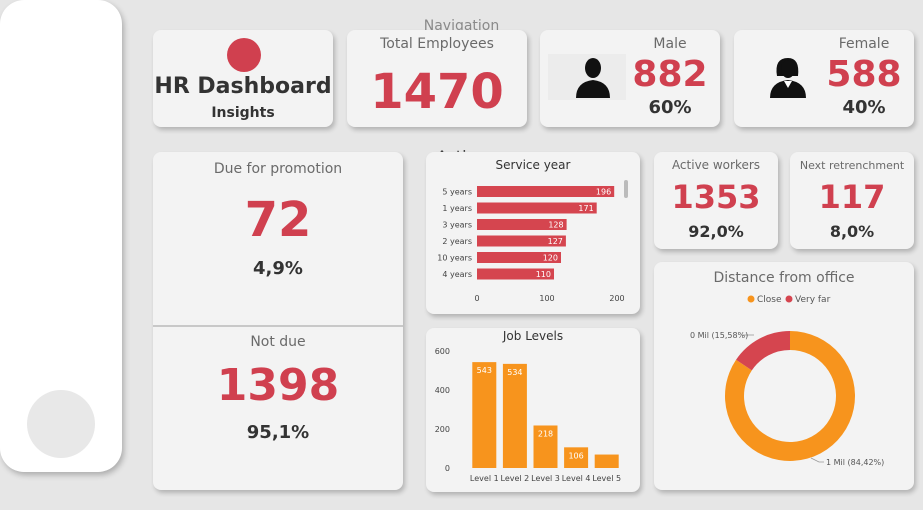  I want to click on job-levels-category-label: Level 4, so click(576, 478).